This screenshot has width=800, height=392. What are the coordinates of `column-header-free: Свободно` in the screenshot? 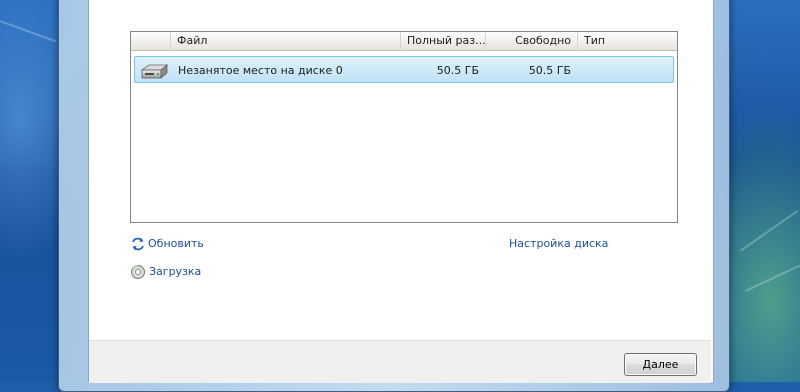 It's located at (532, 41).